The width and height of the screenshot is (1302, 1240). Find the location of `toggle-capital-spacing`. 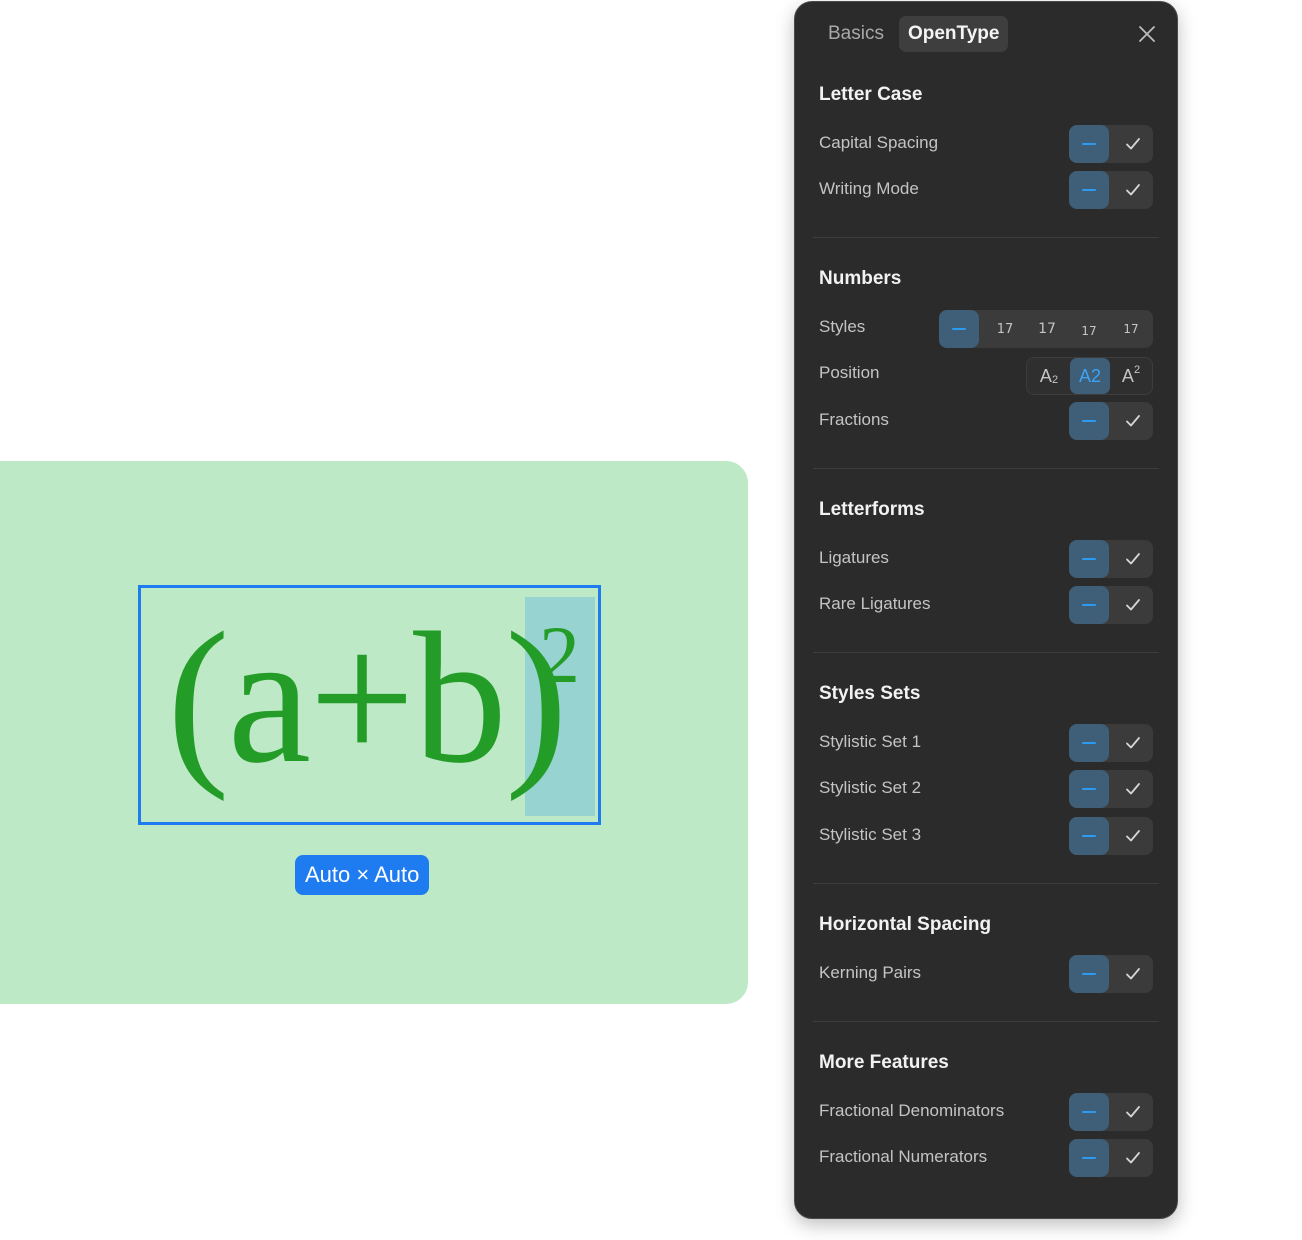

toggle-capital-spacing is located at coordinates (1111, 144).